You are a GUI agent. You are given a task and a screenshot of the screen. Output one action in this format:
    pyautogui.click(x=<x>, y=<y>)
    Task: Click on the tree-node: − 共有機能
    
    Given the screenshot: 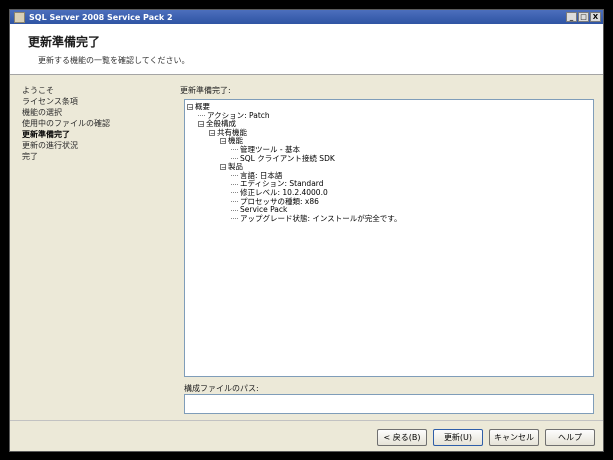 What is the action you would take?
    pyautogui.click(x=390, y=133)
    